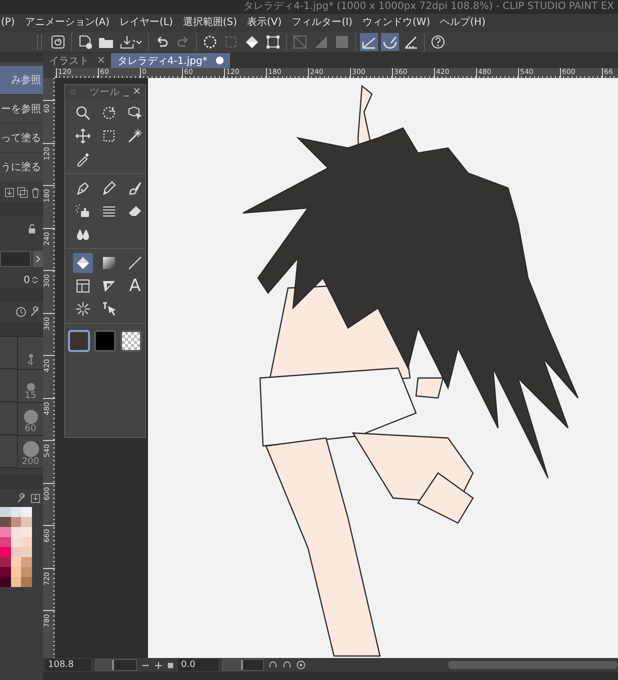 The width and height of the screenshot is (618, 680). What do you see at coordinates (104, 92) in the screenshot?
I see `panel-title: ツール` at bounding box center [104, 92].